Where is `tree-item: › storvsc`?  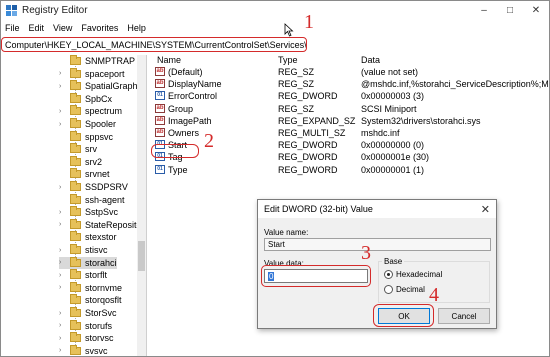 tree-item: › storvsc is located at coordinates (86, 338).